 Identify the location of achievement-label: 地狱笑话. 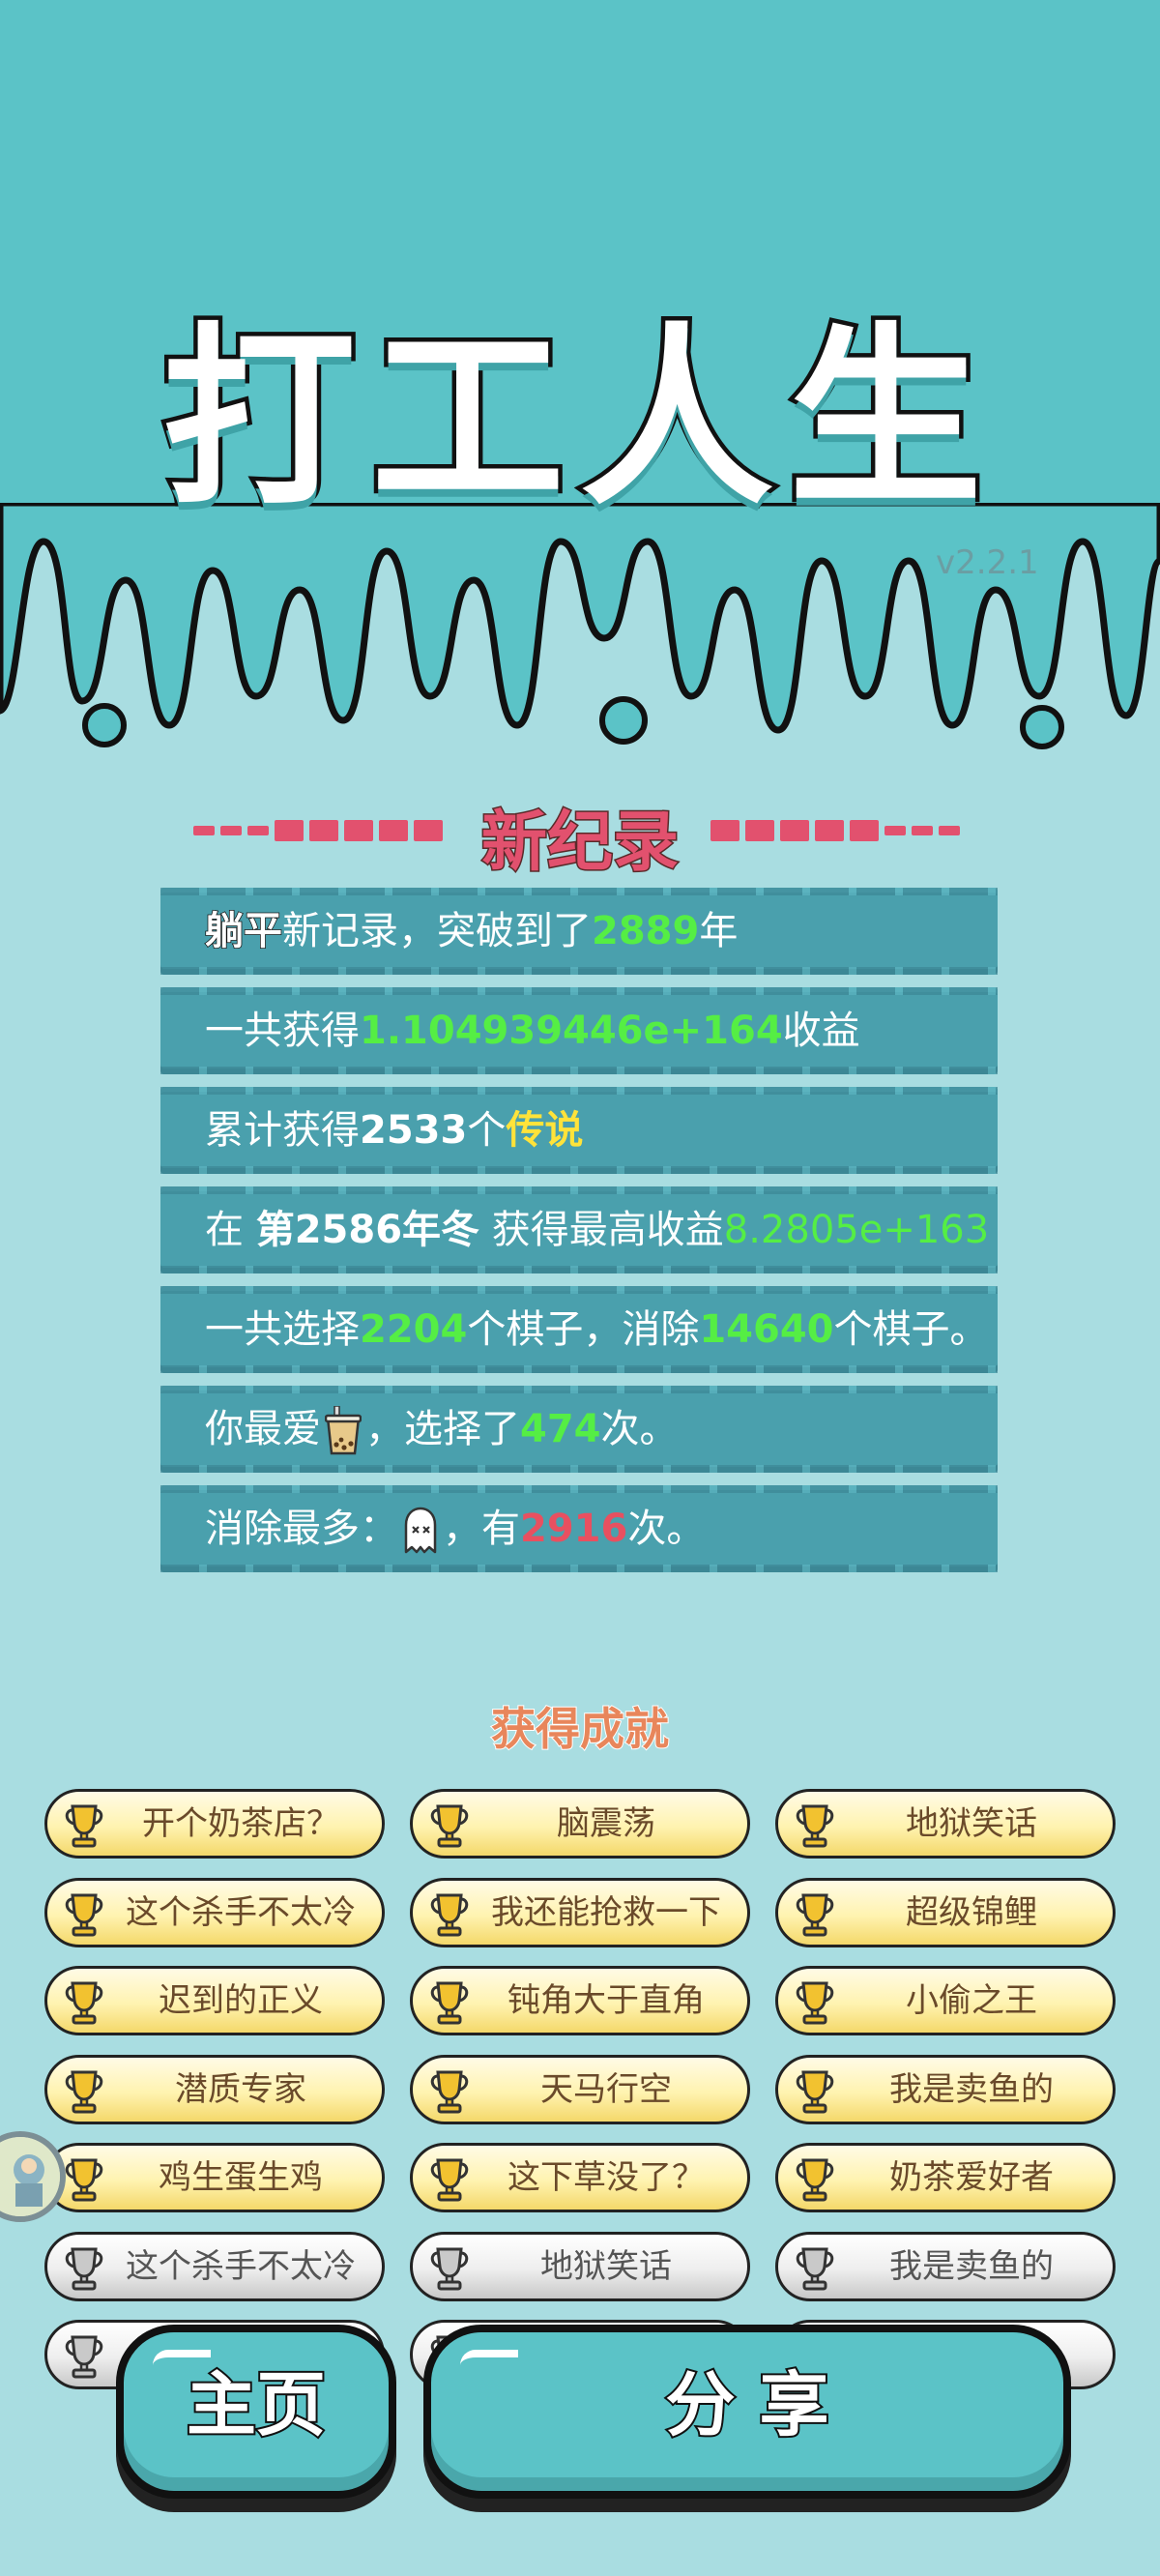
(972, 1823).